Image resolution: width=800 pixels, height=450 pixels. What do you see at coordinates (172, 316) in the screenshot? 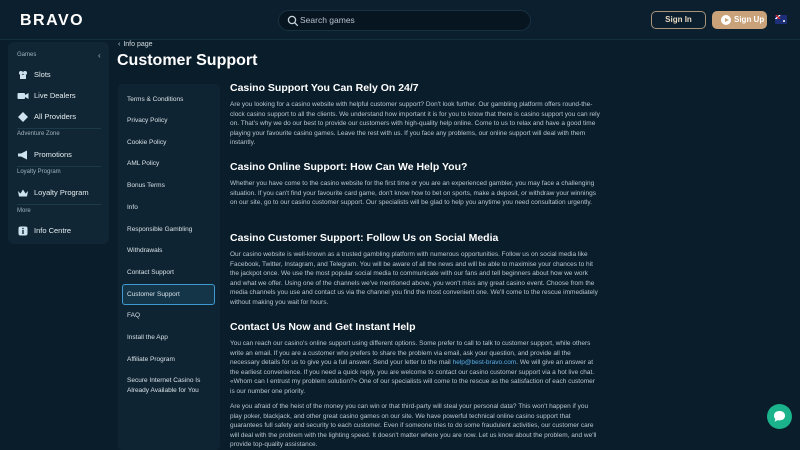
I see `submenu-item-faq: FAQ` at bounding box center [172, 316].